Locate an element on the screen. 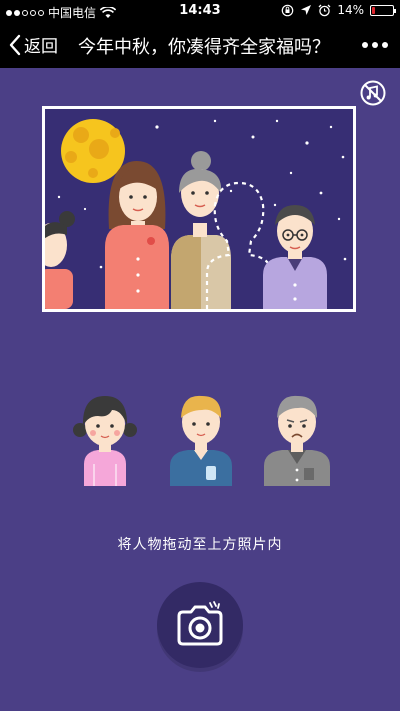 The height and width of the screenshot is (711, 400). grandmother-figure-icon is located at coordinates (201, 230).